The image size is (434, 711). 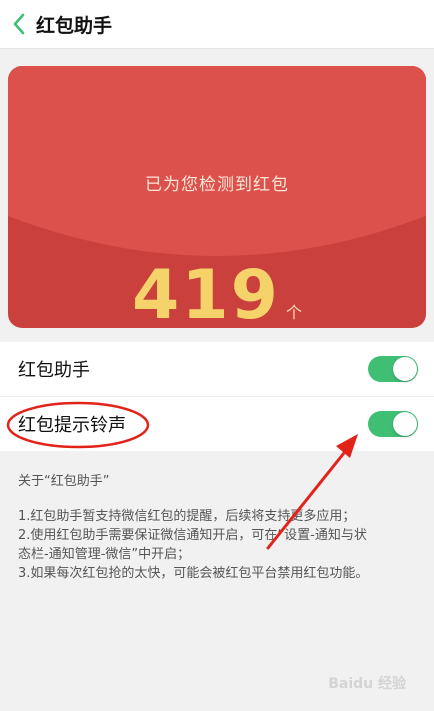 What do you see at coordinates (308, 498) in the screenshot?
I see `annotation-arrow-shaft` at bounding box center [308, 498].